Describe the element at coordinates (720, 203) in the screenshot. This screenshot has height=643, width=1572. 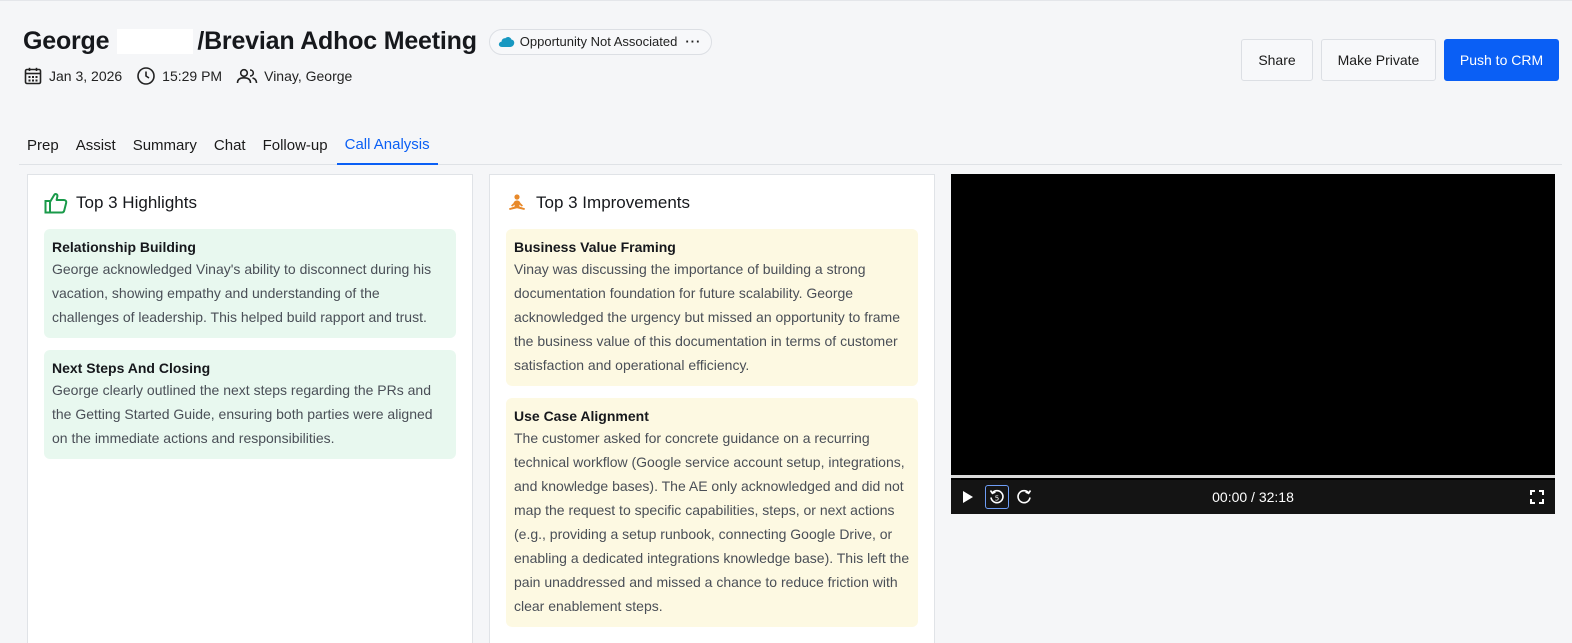
I see `improvements-header: Top 3 Improvements` at that location.